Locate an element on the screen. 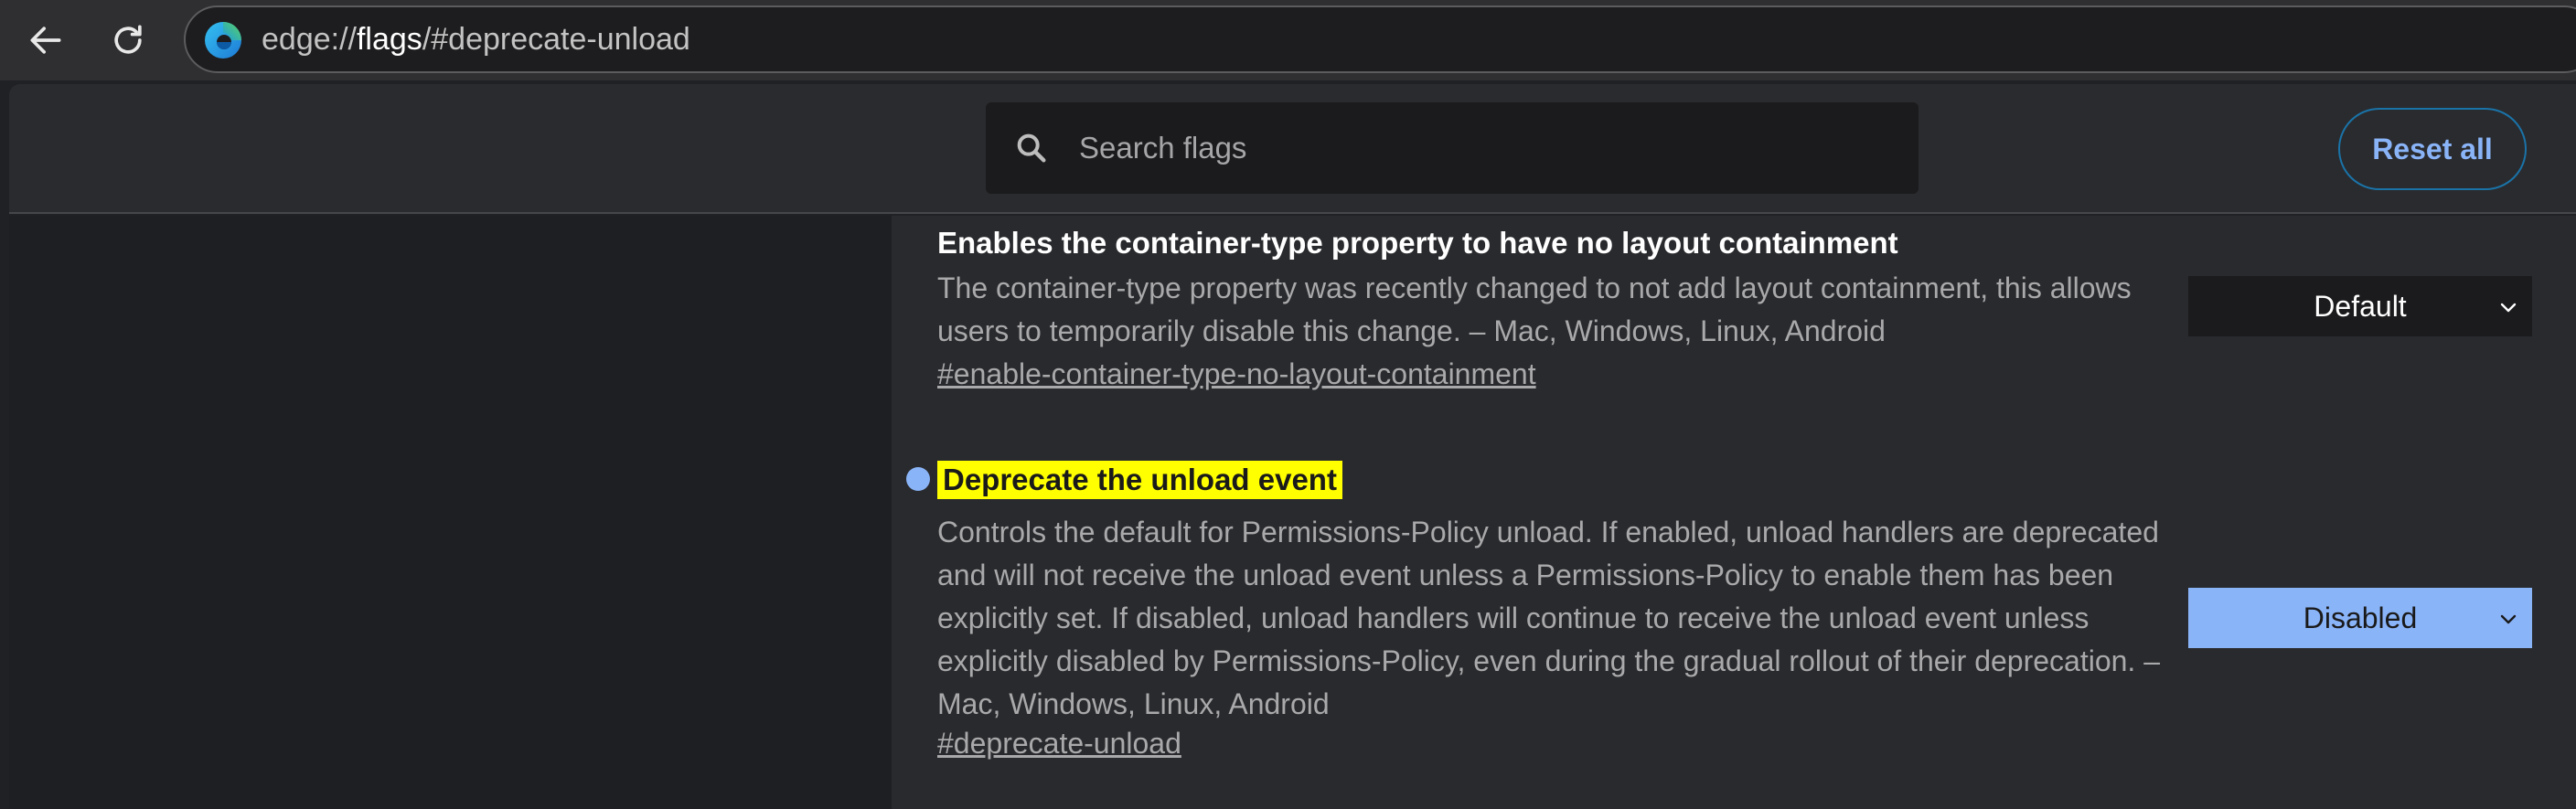 Image resolution: width=2576 pixels, height=809 pixels. search-box is located at coordinates (1452, 148).